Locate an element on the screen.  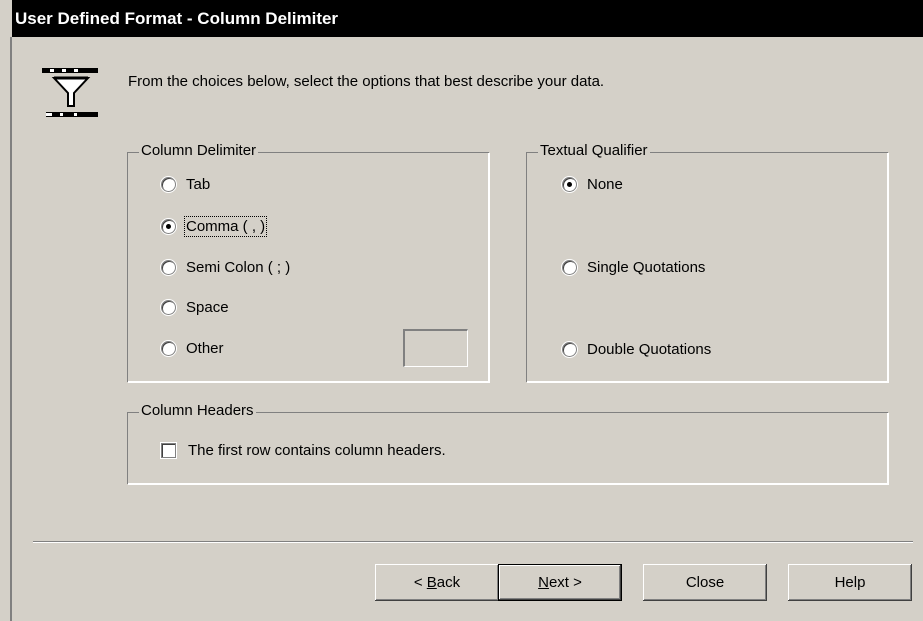
next-button-mnemonic: N is located at coordinates (543, 582).